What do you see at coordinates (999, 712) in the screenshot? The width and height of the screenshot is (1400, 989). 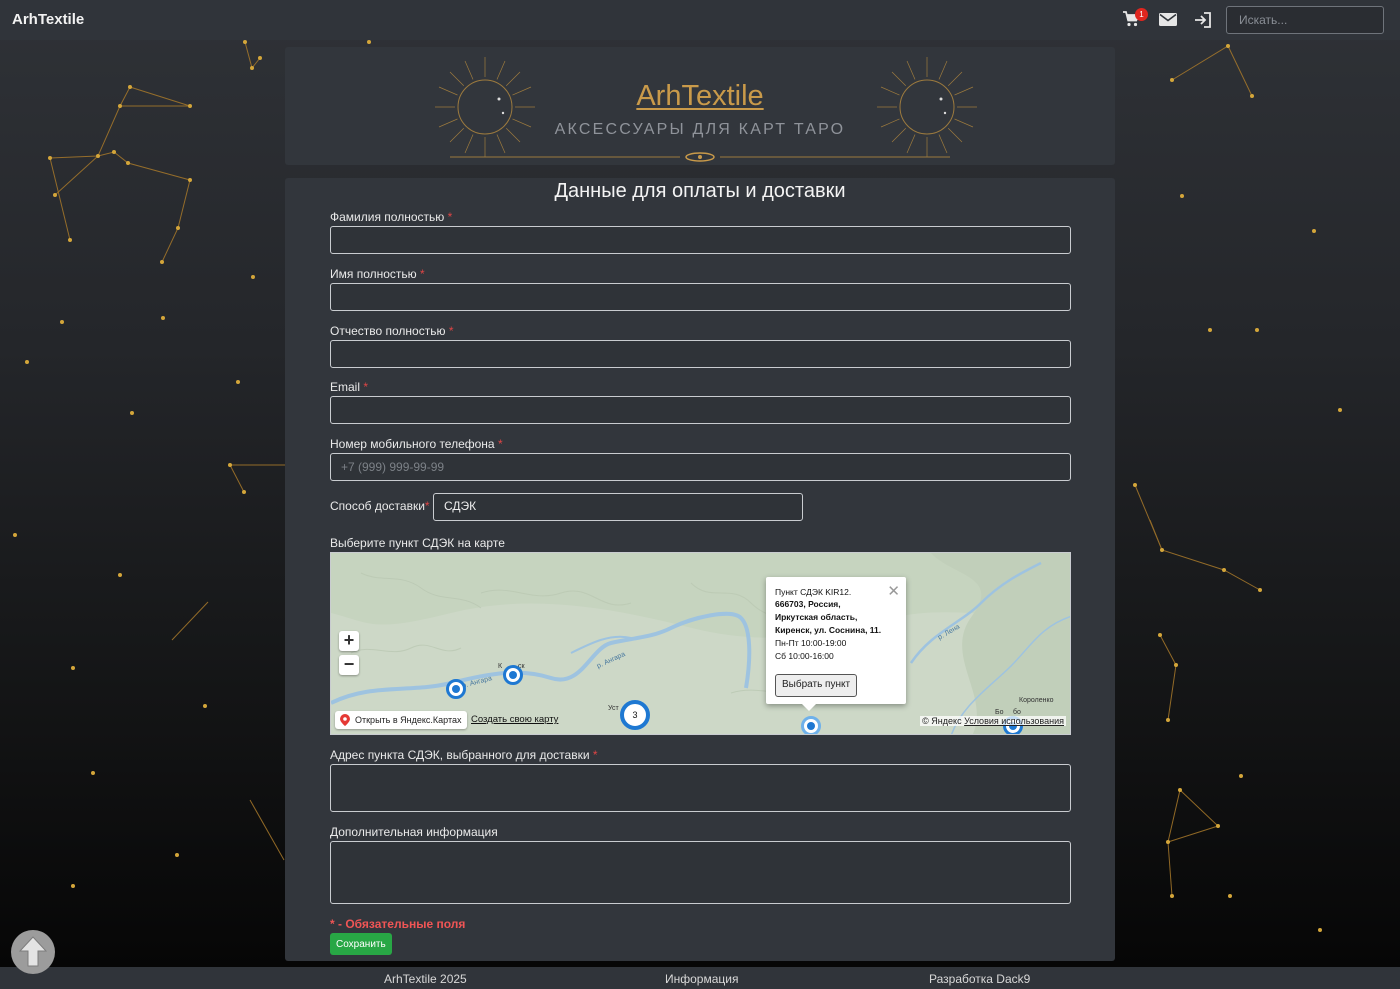 I see `town-label-partial-4: Бо` at bounding box center [999, 712].